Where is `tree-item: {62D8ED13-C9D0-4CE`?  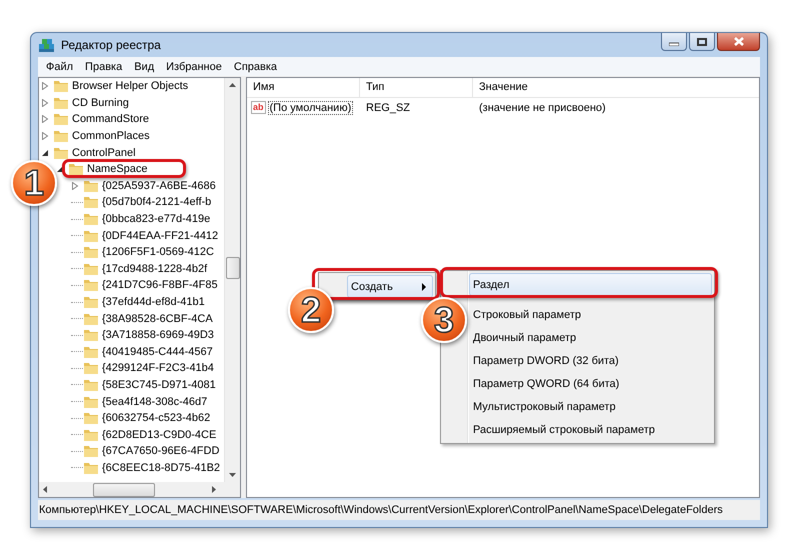 tree-item: {62D8ED13-C9D0-4CE is located at coordinates (159, 434).